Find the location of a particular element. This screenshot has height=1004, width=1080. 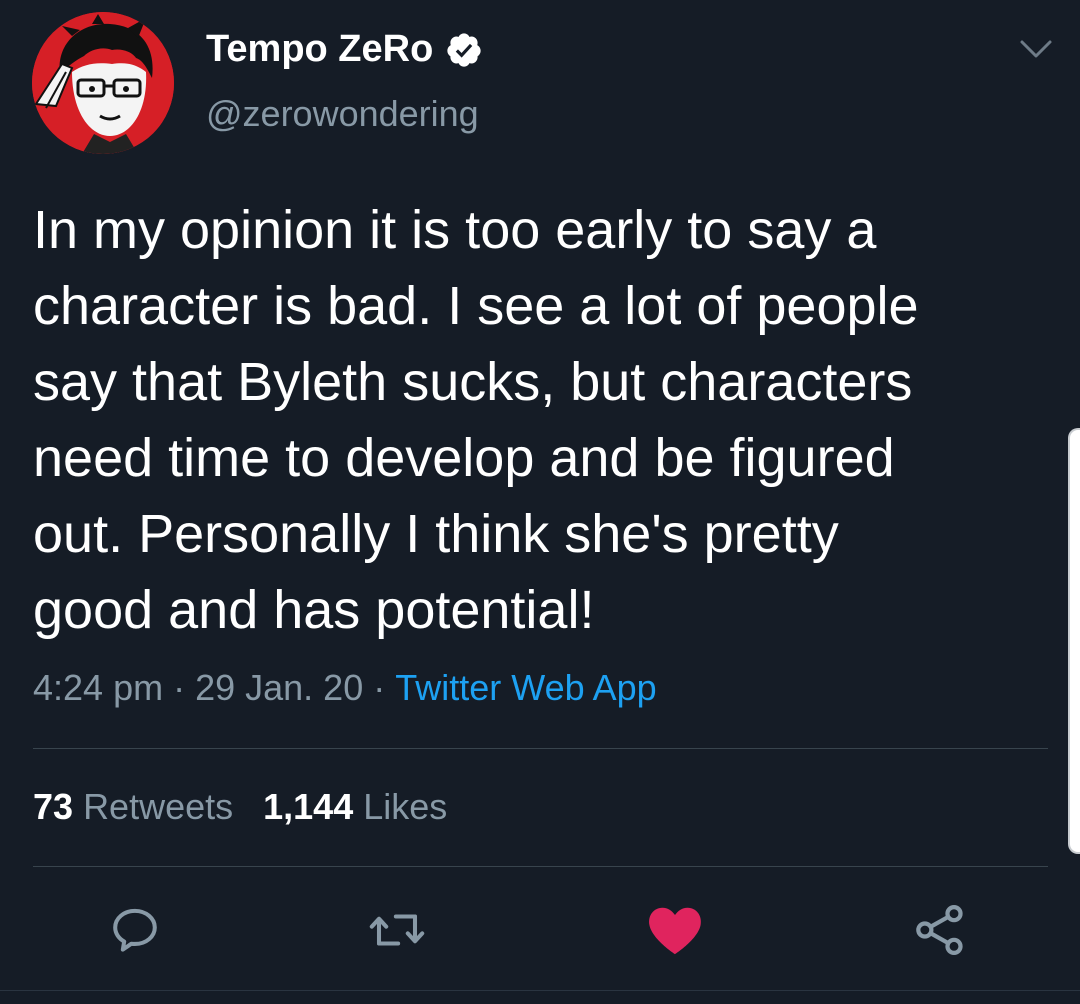

retweet-button is located at coordinates (397, 930).